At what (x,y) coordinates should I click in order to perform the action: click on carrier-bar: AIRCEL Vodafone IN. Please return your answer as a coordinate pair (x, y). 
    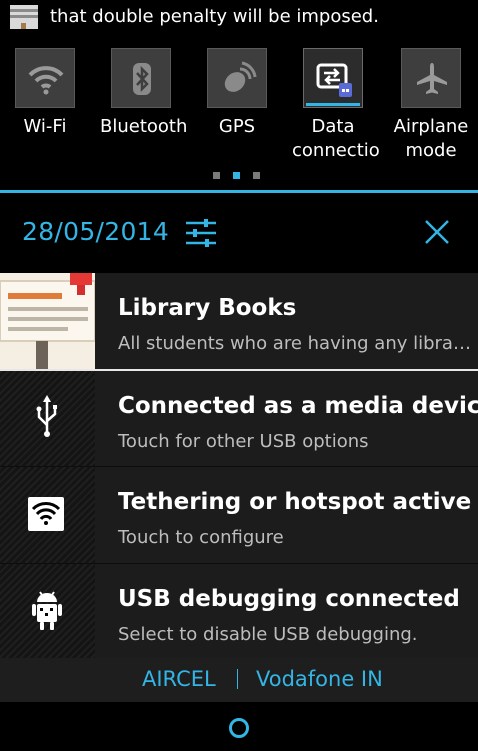
    Looking at the image, I should click on (239, 680).